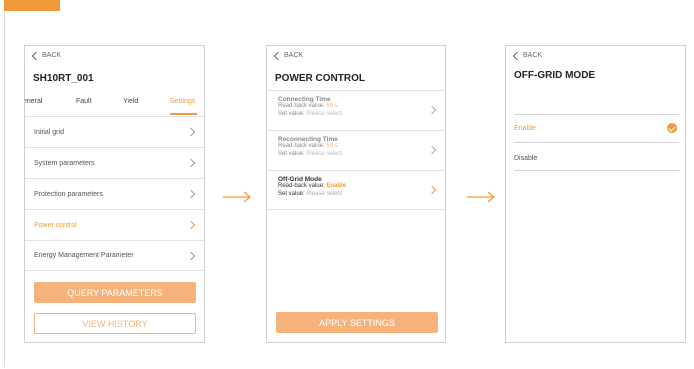 Image resolution: width=694 pixels, height=369 pixels. I want to click on page-title: OFF-GRID MODE, so click(555, 75).